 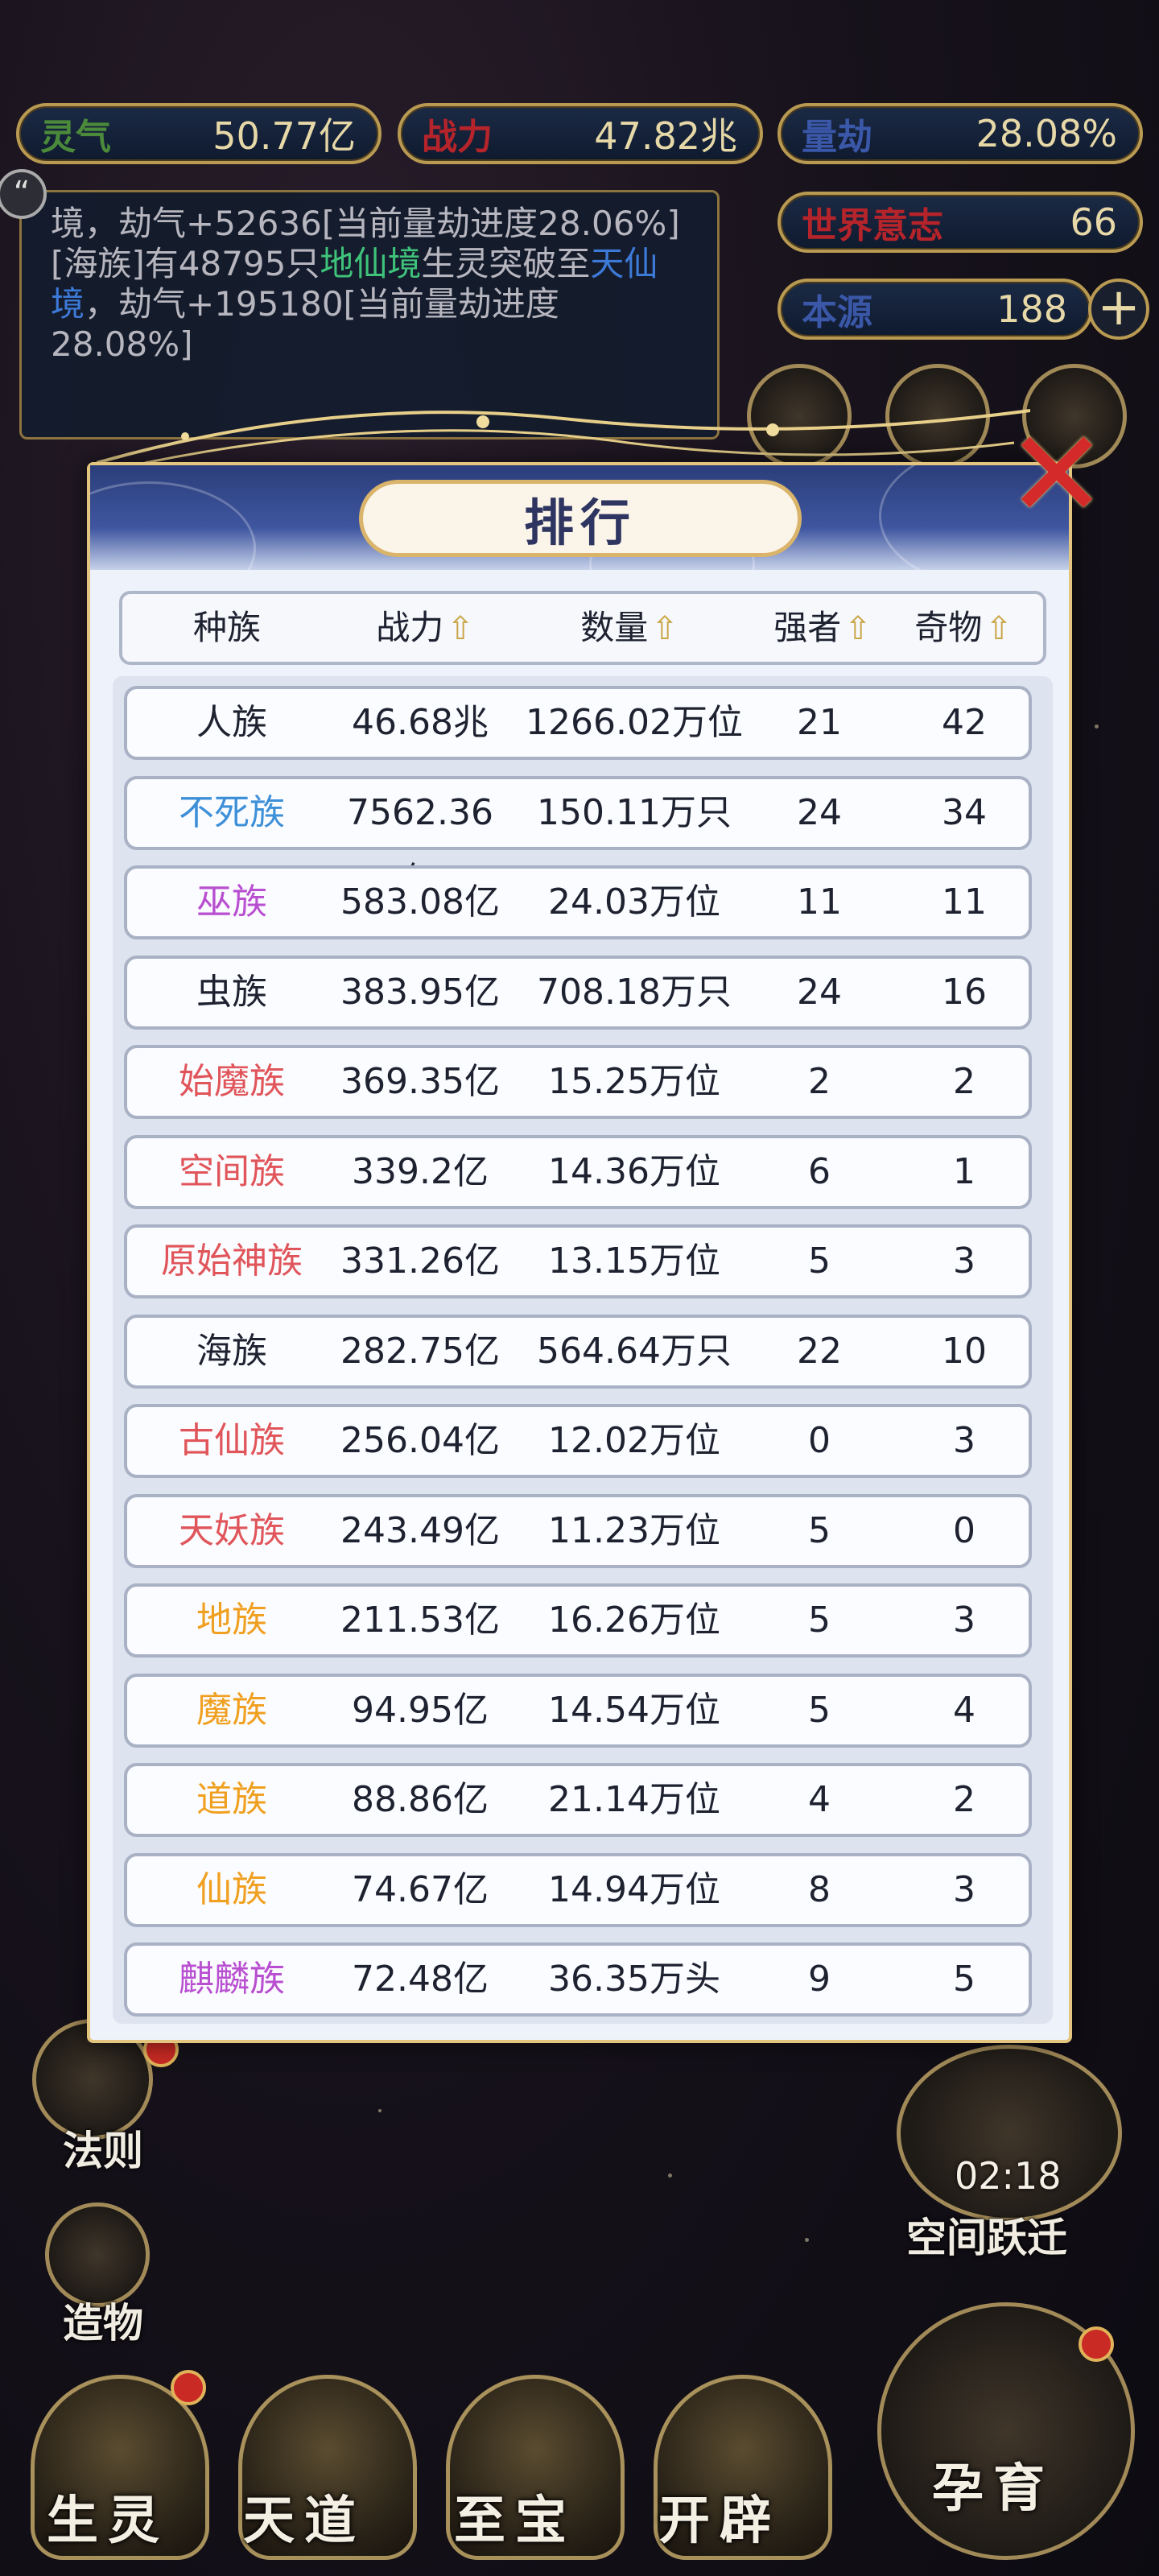 What do you see at coordinates (420, 902) in the screenshot?
I see `power-value: 583.08亿` at bounding box center [420, 902].